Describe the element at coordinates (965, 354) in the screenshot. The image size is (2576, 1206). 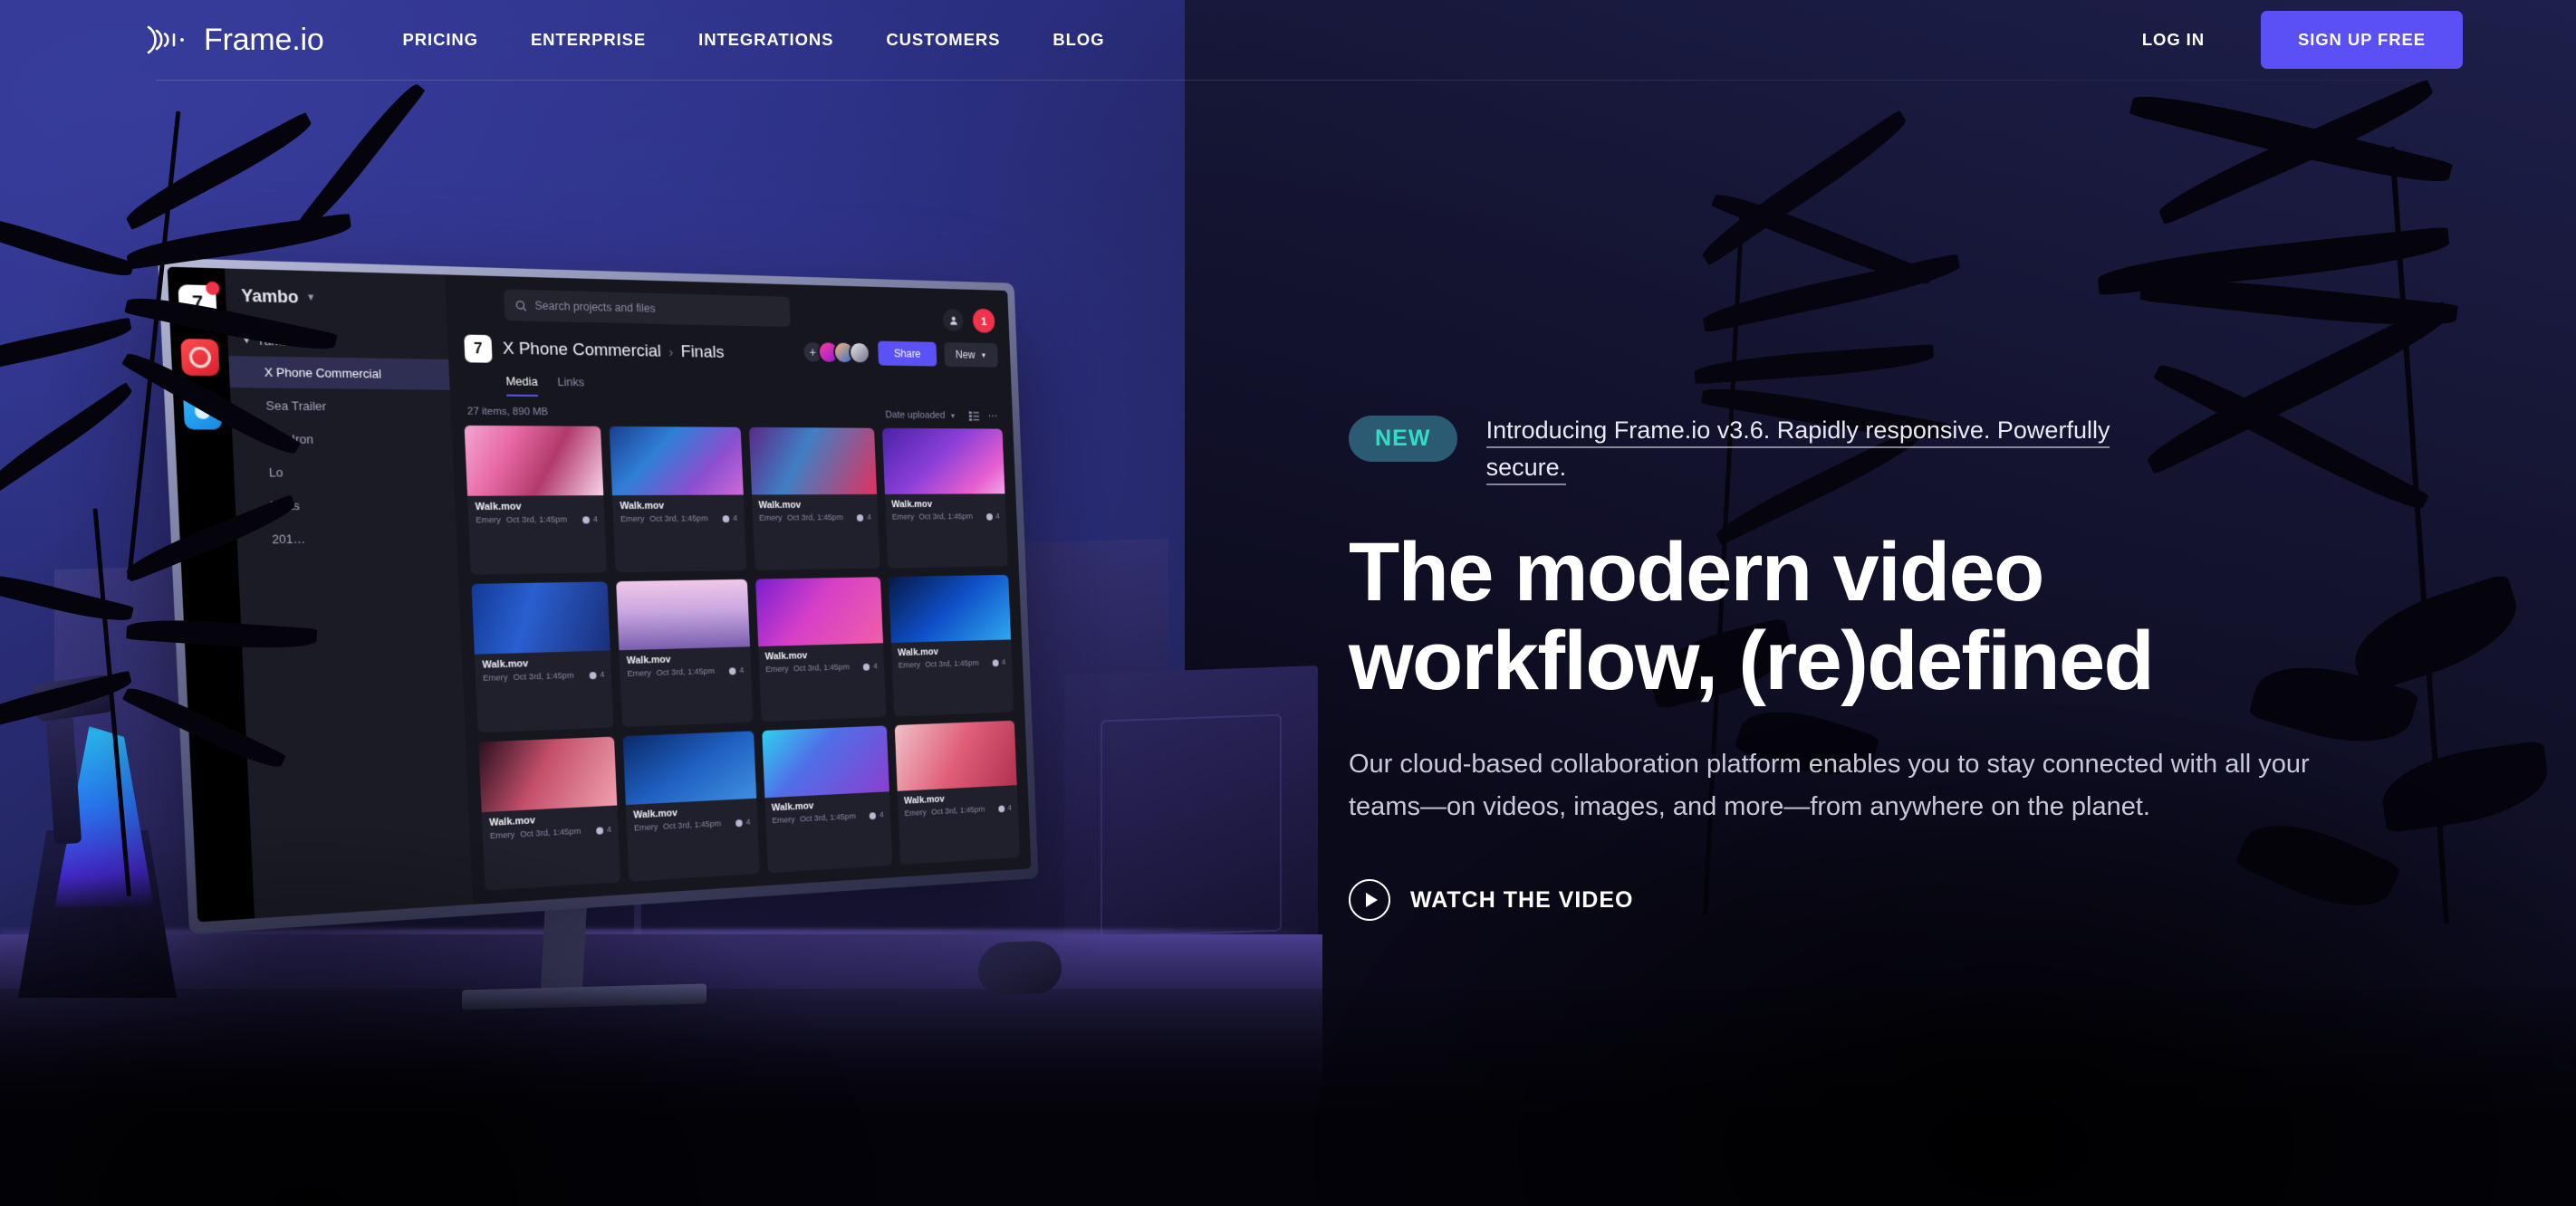
I see `new-button-label: New` at that location.